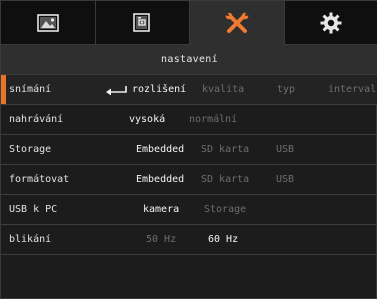  Describe the element at coordinates (189, 210) in the screenshot. I see `menu-row-usb-to-pc: USB k PC kamera Storage` at that location.